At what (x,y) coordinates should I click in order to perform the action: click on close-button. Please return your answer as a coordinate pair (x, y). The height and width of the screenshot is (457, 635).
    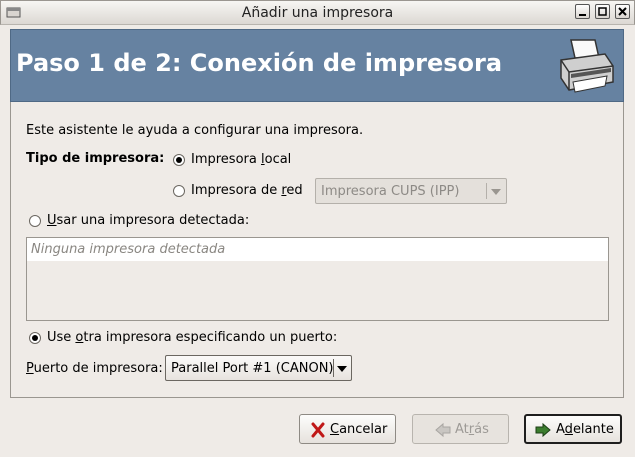
    Looking at the image, I should click on (622, 11).